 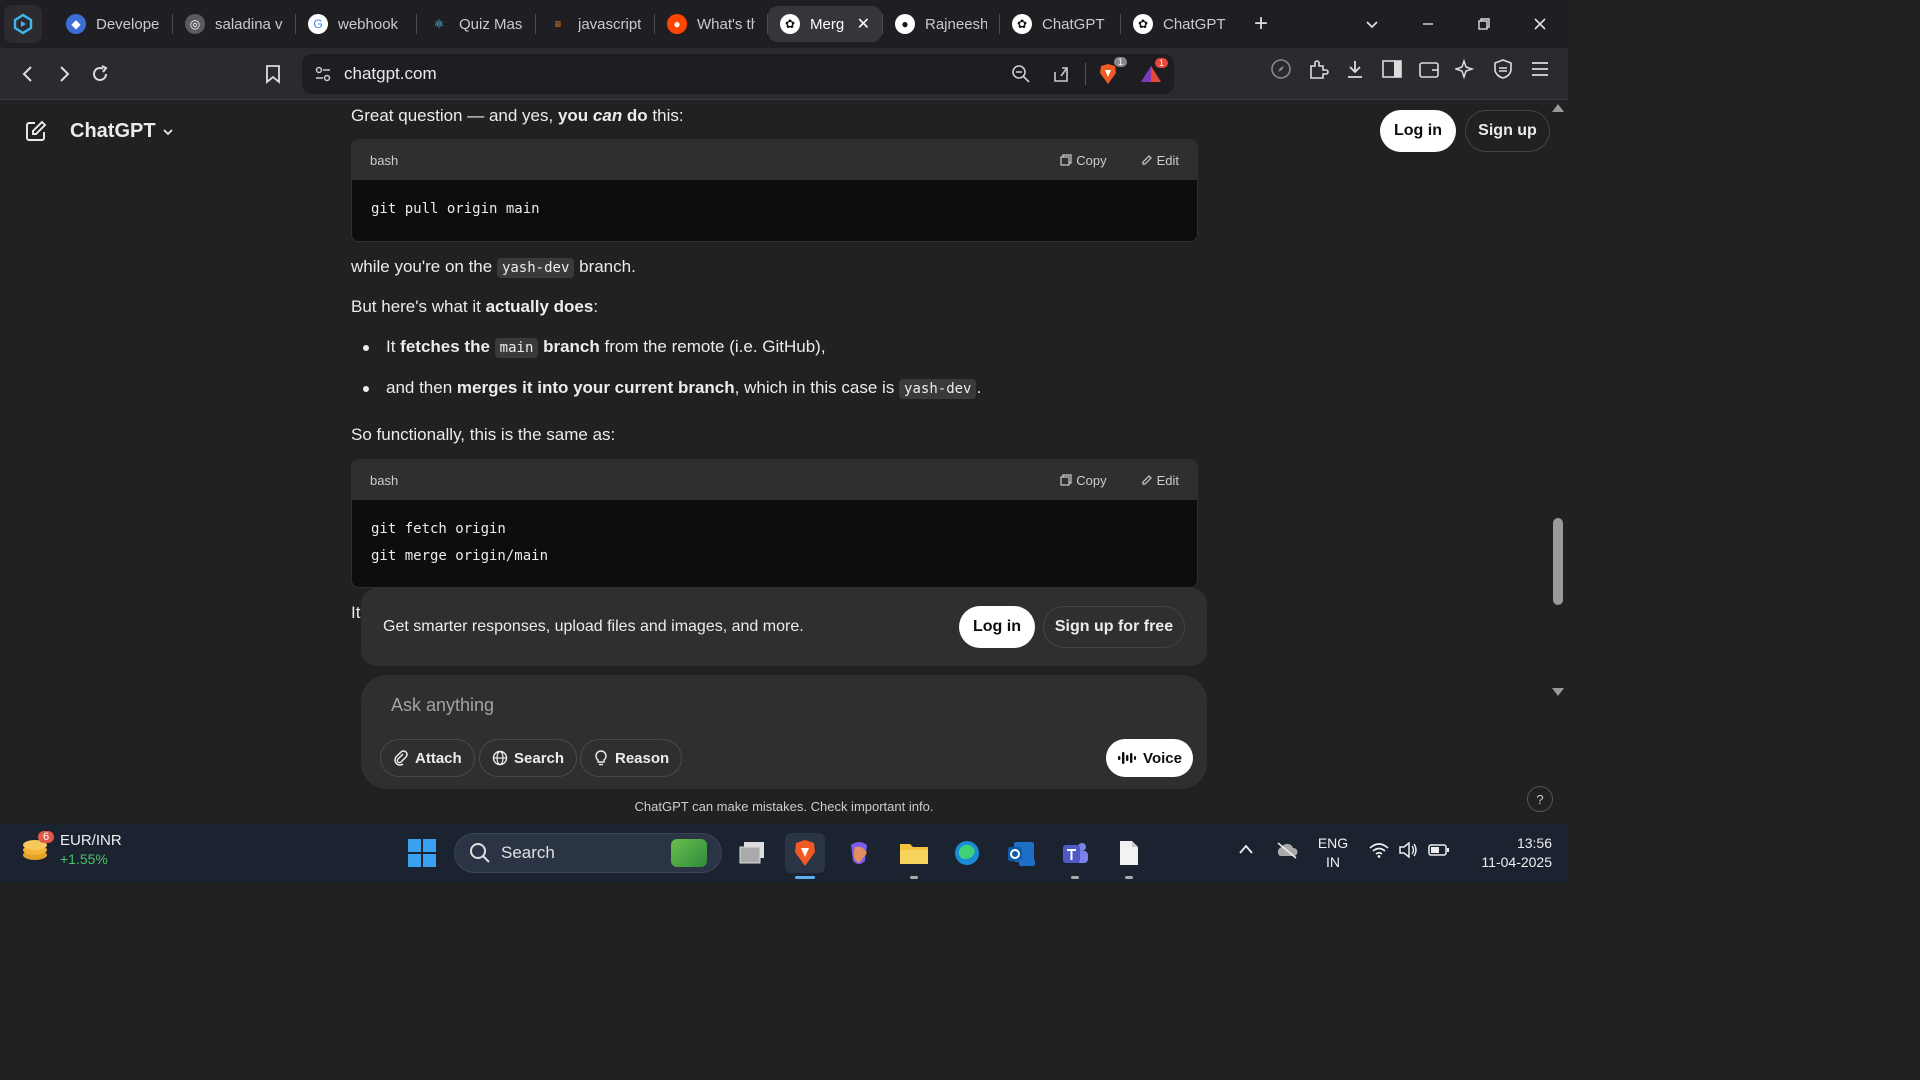 I want to click on start-windows-icon, so click(x=422, y=853).